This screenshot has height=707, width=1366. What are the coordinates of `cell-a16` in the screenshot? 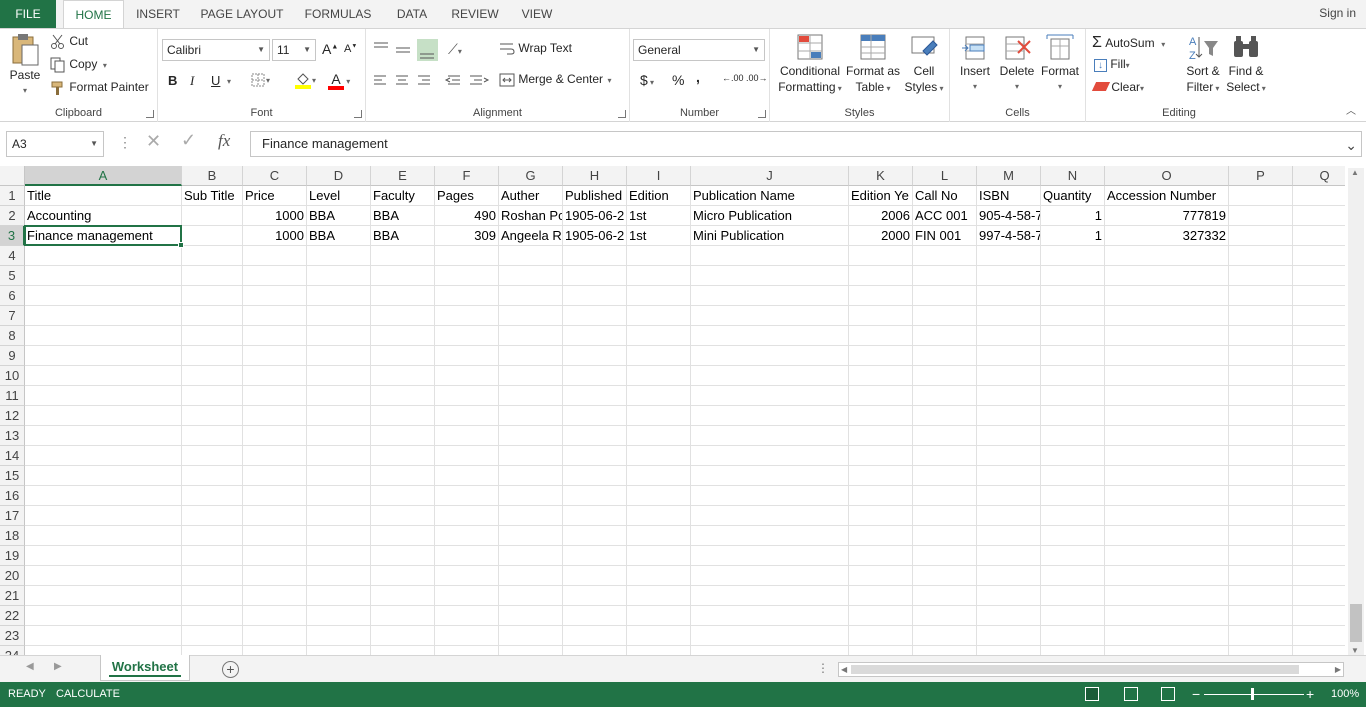 It's located at (103, 496).